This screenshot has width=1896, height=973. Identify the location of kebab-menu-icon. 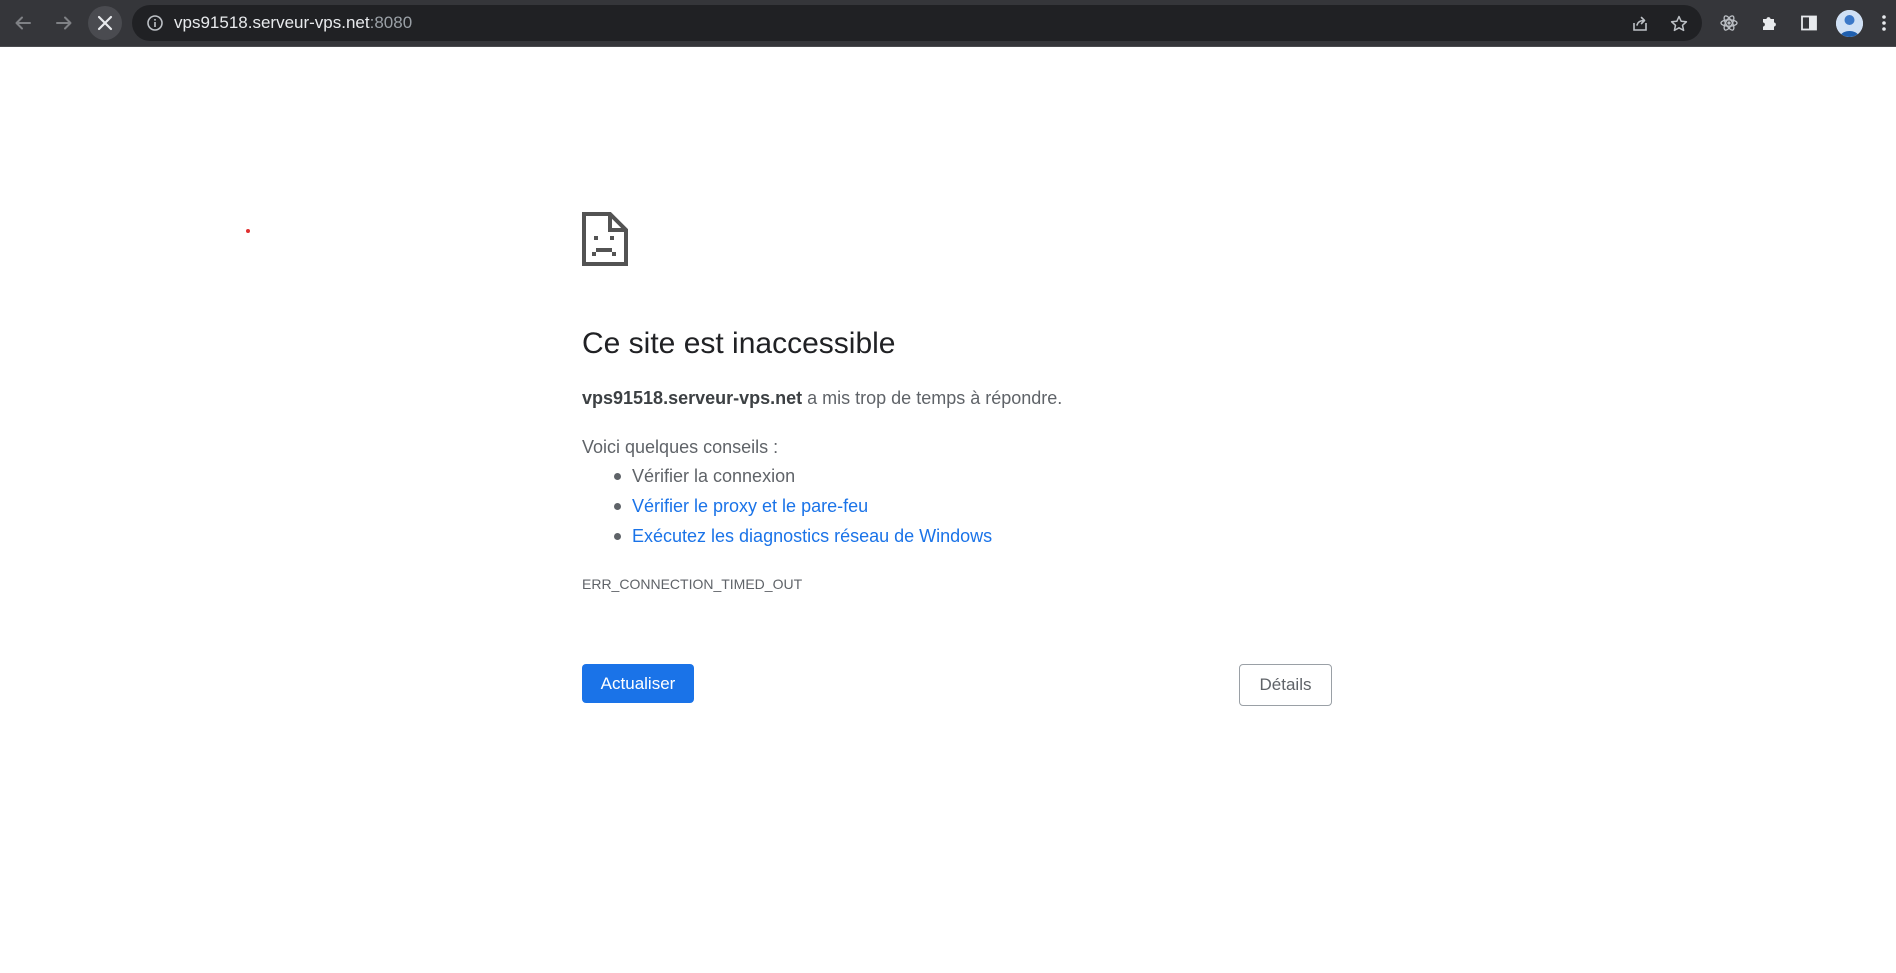
(1884, 23).